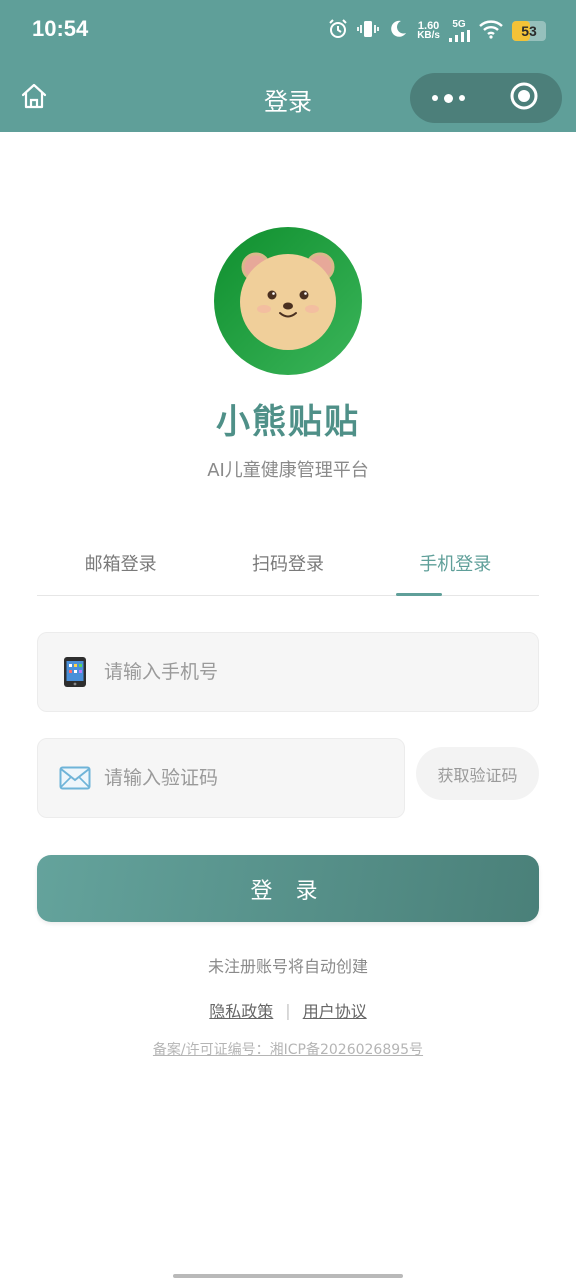 The width and height of the screenshot is (576, 1280). I want to click on nav-bar: 登录, so click(288, 97).